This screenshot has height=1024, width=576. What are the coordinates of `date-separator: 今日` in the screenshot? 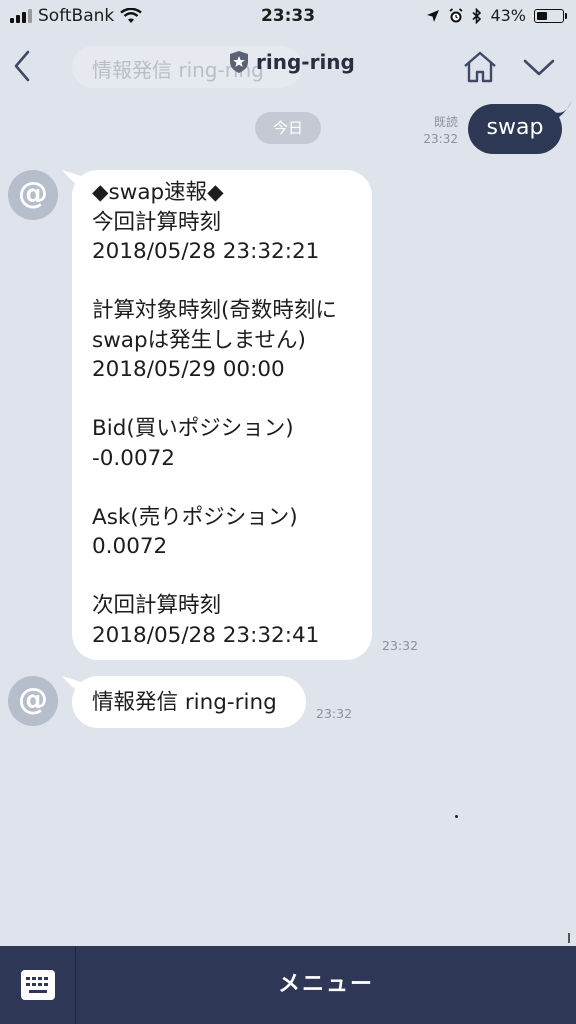 It's located at (288, 128).